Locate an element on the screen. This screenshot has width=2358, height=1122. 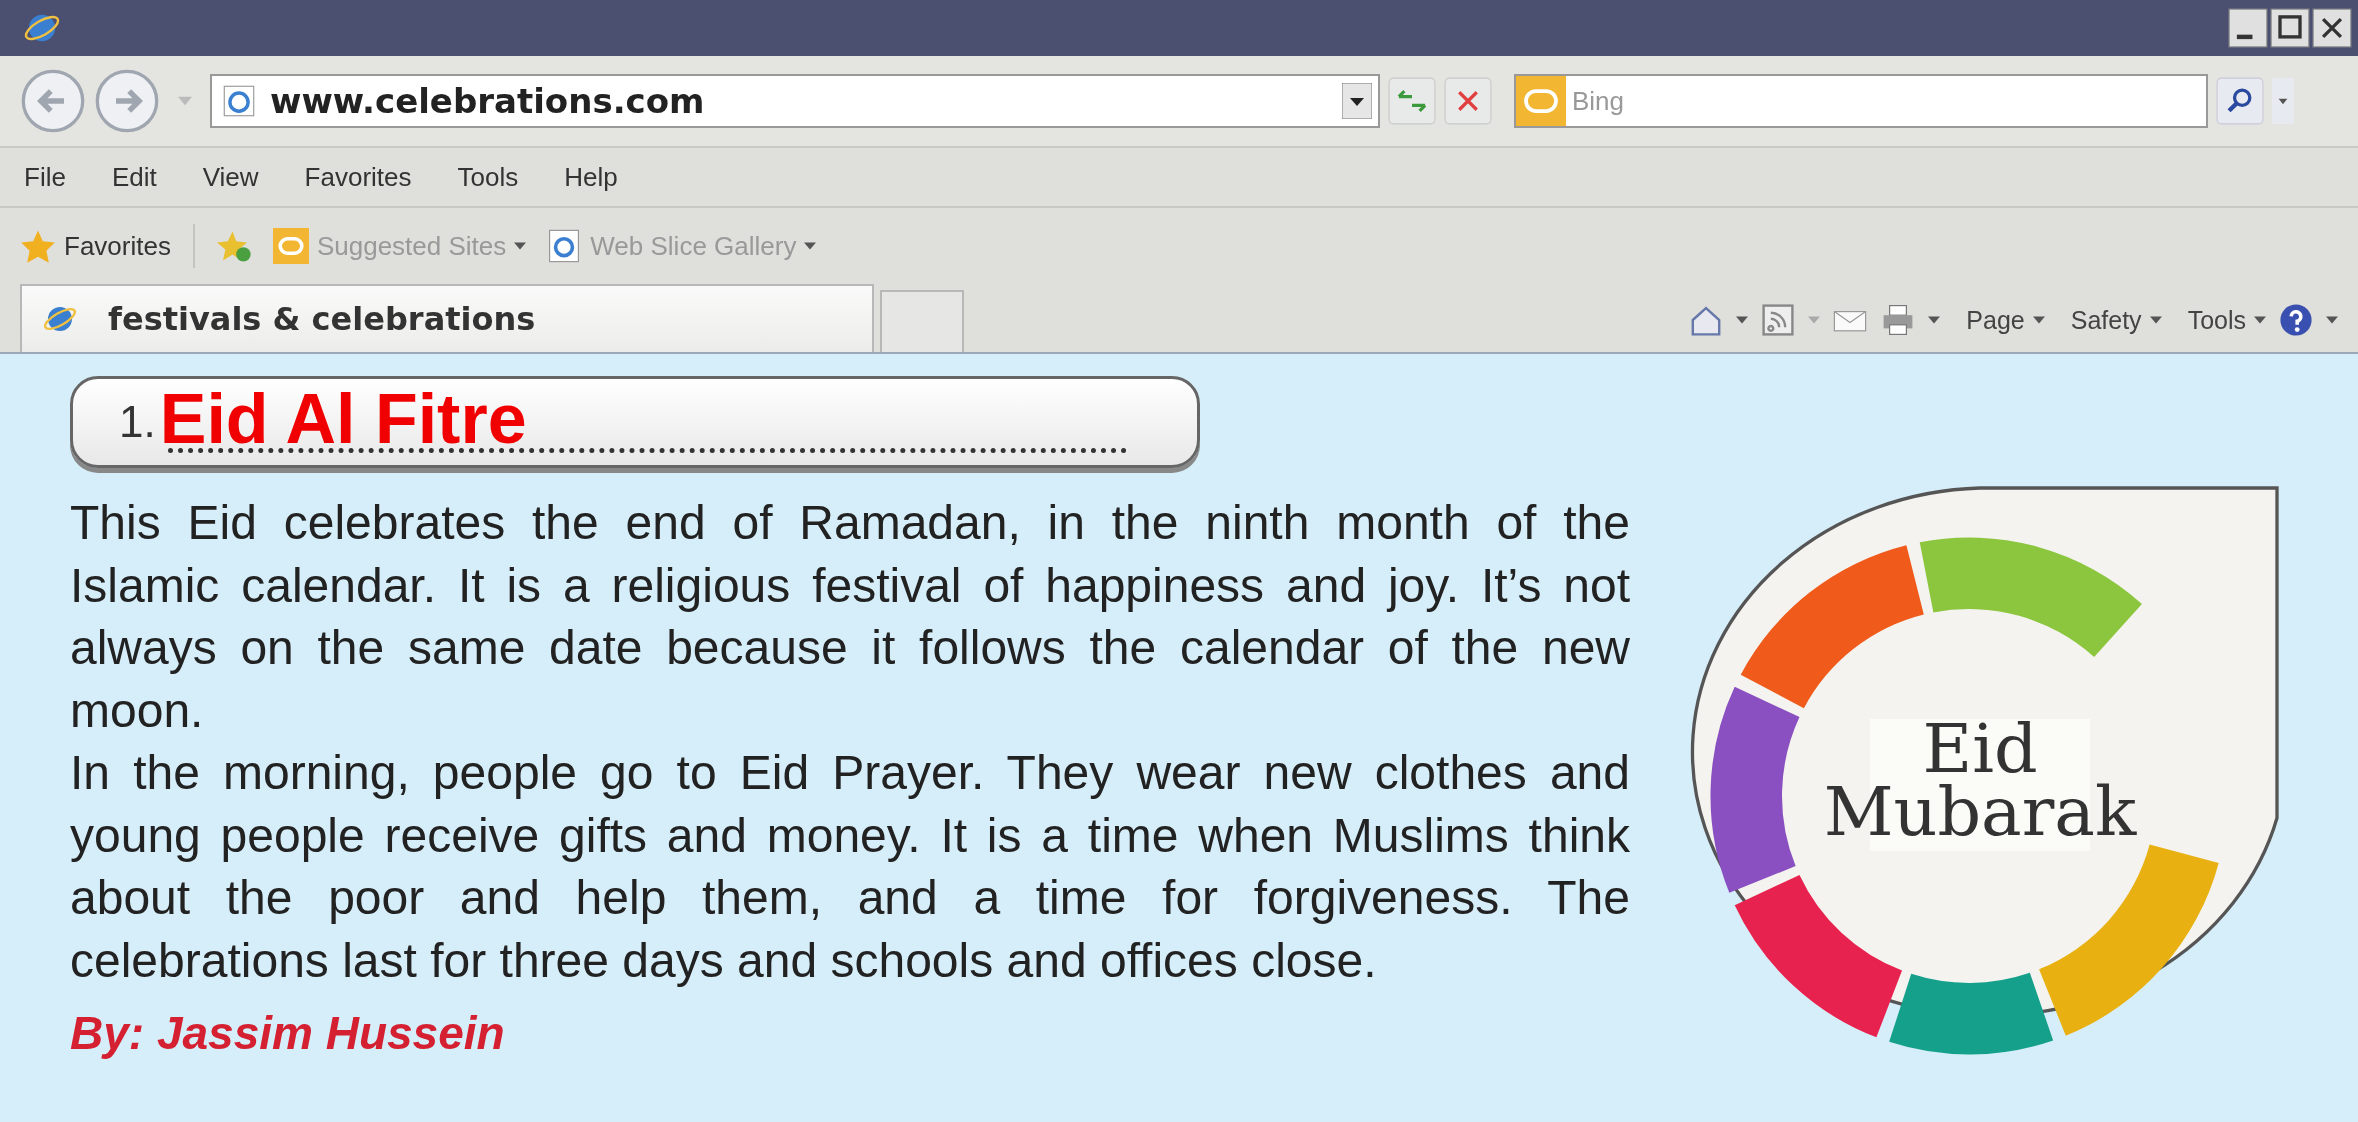
back-button is located at coordinates (53, 101).